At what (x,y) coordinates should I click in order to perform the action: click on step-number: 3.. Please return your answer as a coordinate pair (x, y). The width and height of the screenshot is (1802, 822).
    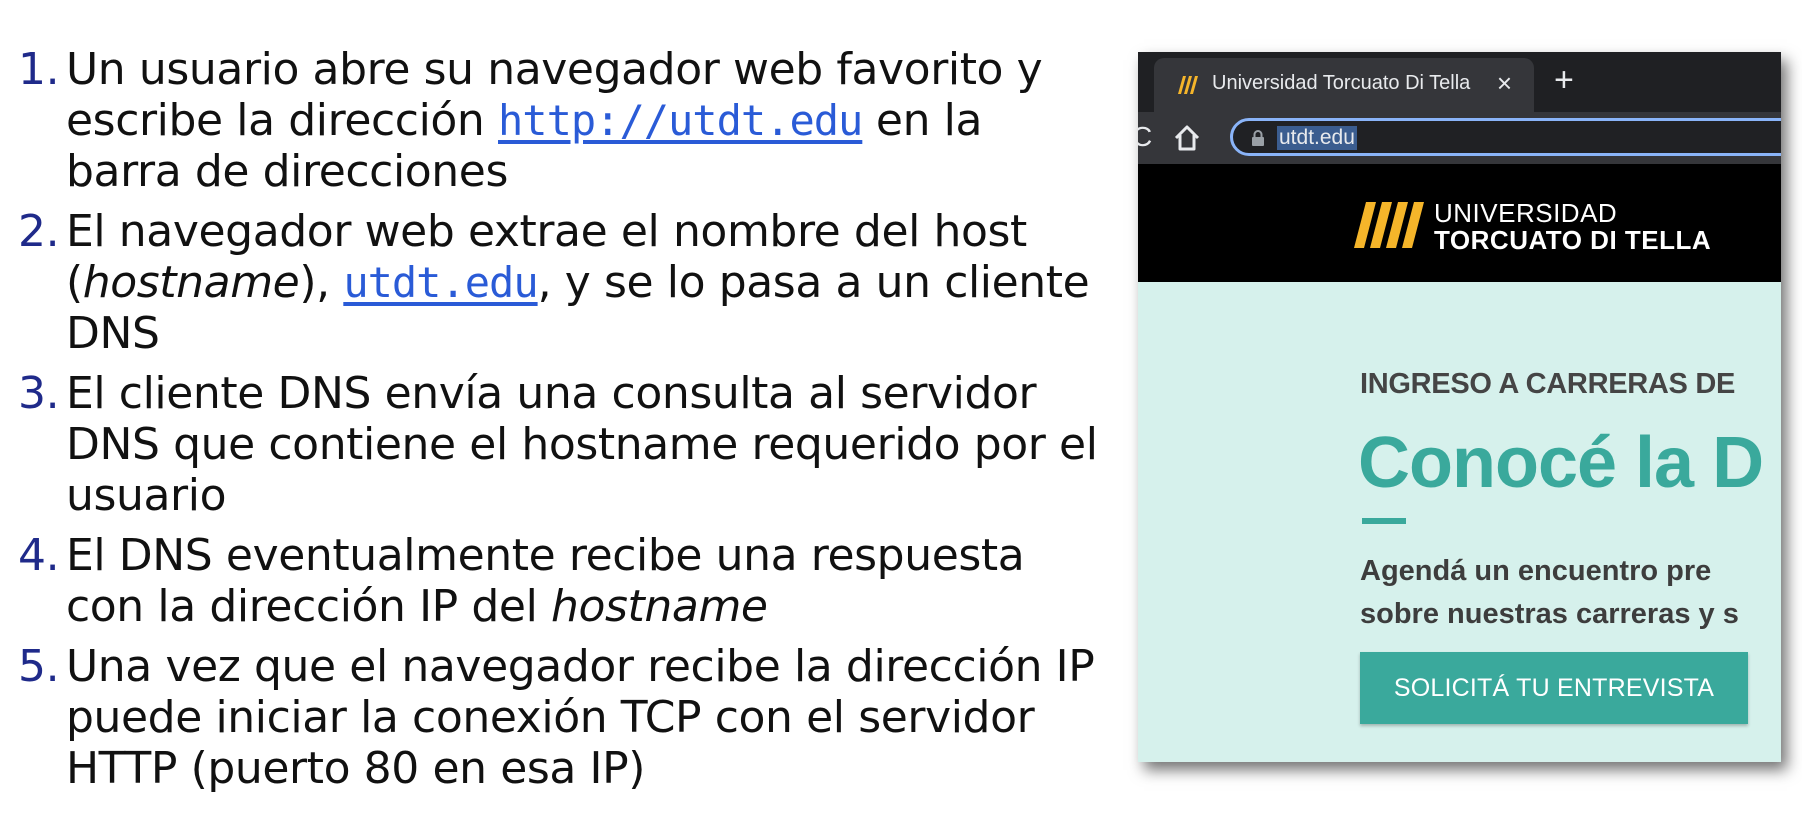
    Looking at the image, I should click on (39, 393).